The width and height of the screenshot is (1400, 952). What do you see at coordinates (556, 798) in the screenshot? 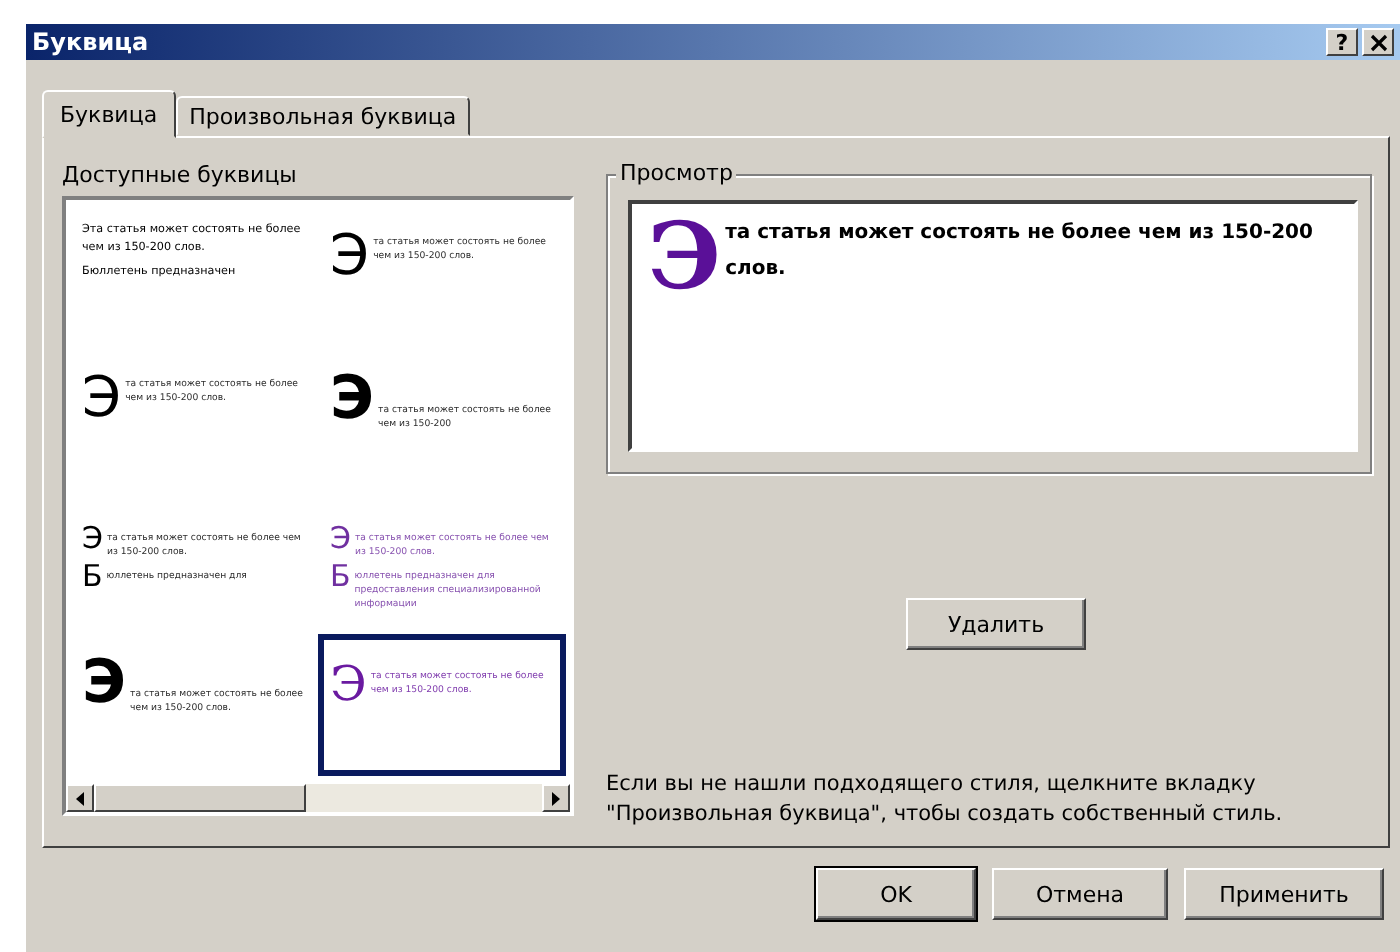
I see `right-arrow-icon` at bounding box center [556, 798].